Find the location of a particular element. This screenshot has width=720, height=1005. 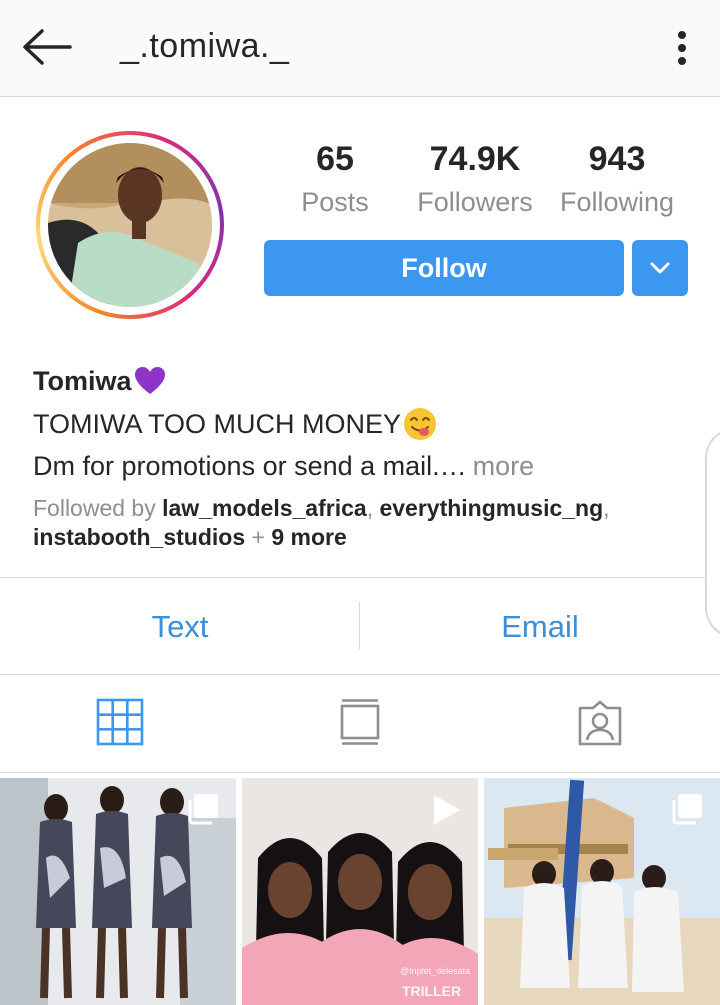

bio-line-2: Dm for promotions or send a mail.… more is located at coordinates (368, 466).